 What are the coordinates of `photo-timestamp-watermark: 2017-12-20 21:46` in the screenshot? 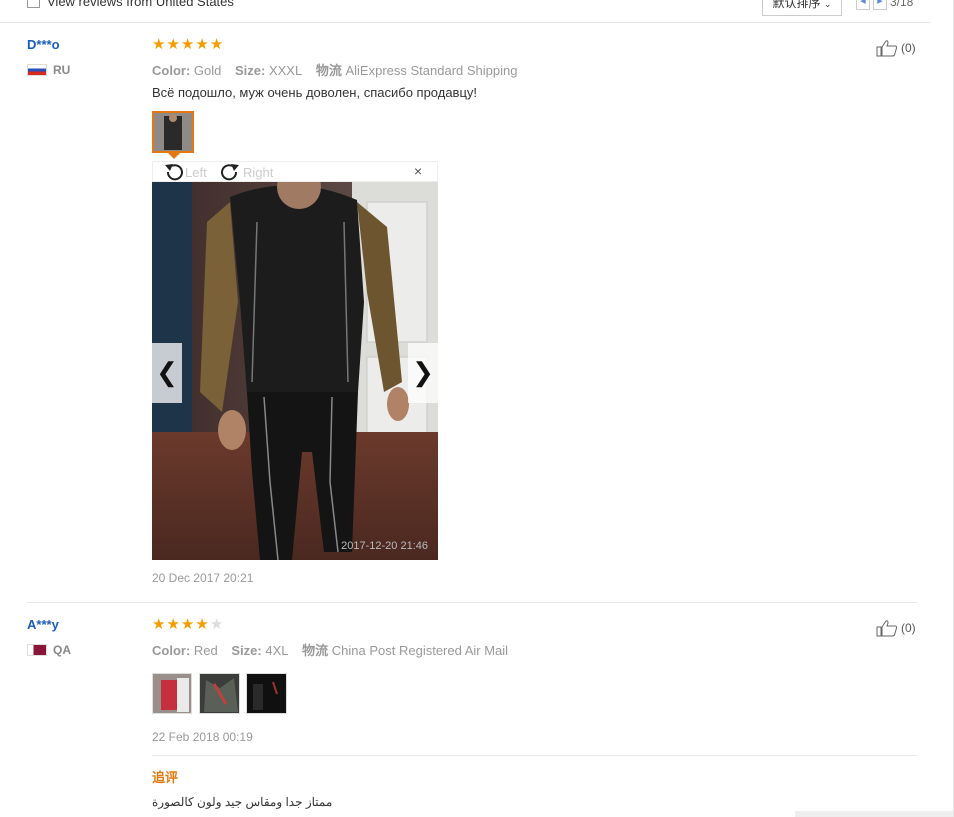 It's located at (384, 546).